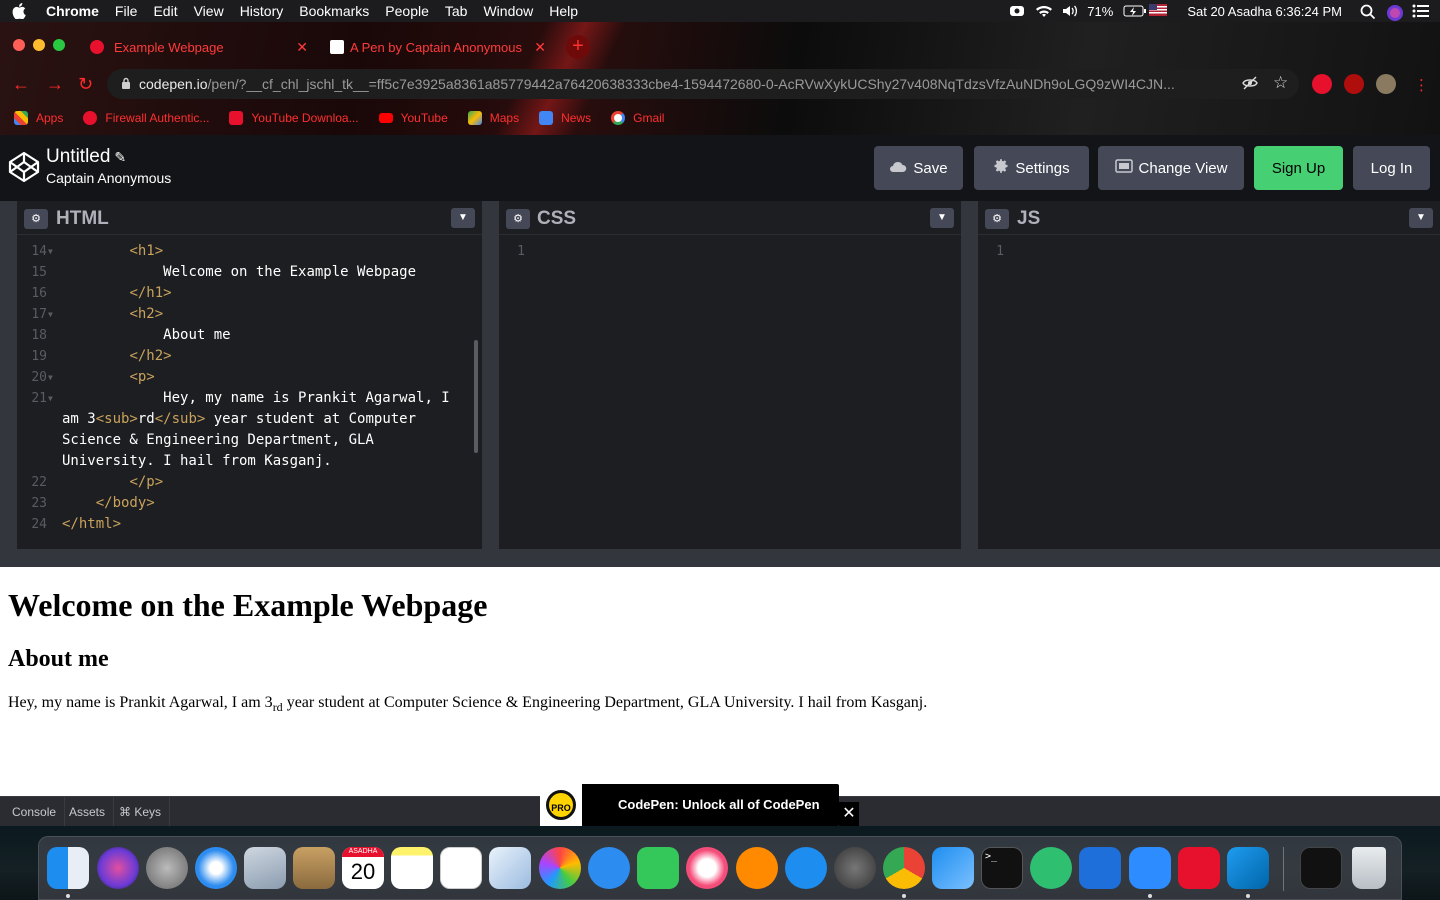 This screenshot has height=900, width=1440. Describe the element at coordinates (334, 11) in the screenshot. I see `menu-bookmarks: Bookmarks` at that location.